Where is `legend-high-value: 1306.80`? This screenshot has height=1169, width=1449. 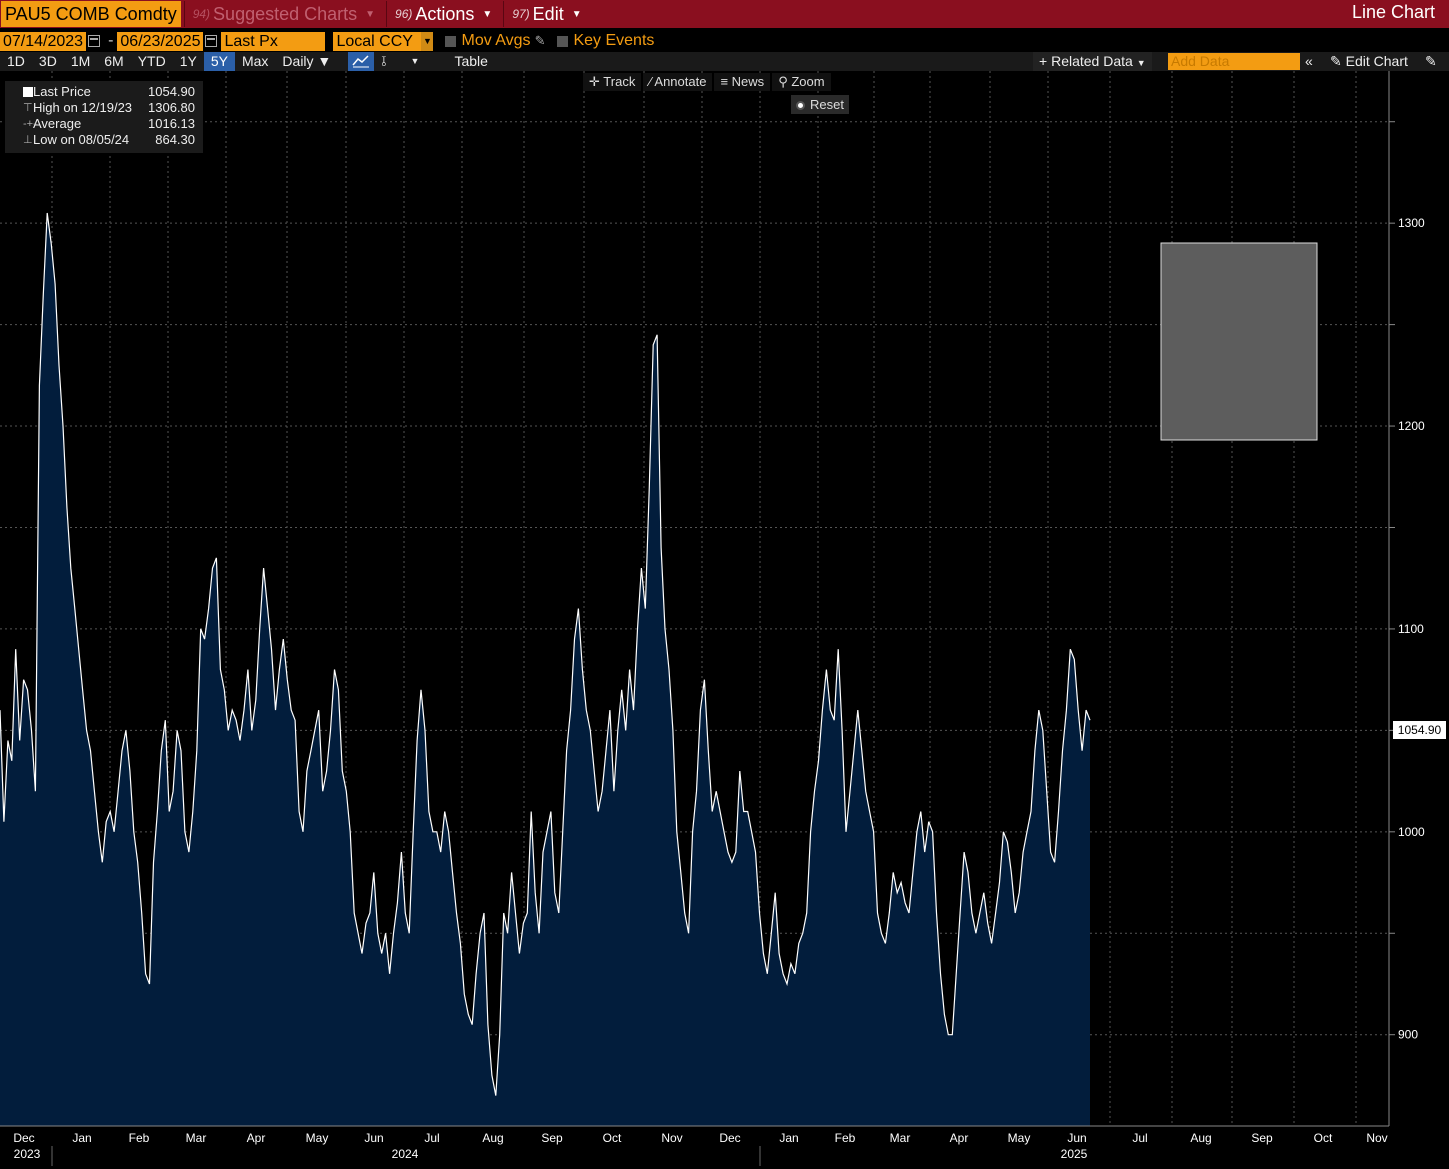 legend-high-value: 1306.80 is located at coordinates (171, 107).